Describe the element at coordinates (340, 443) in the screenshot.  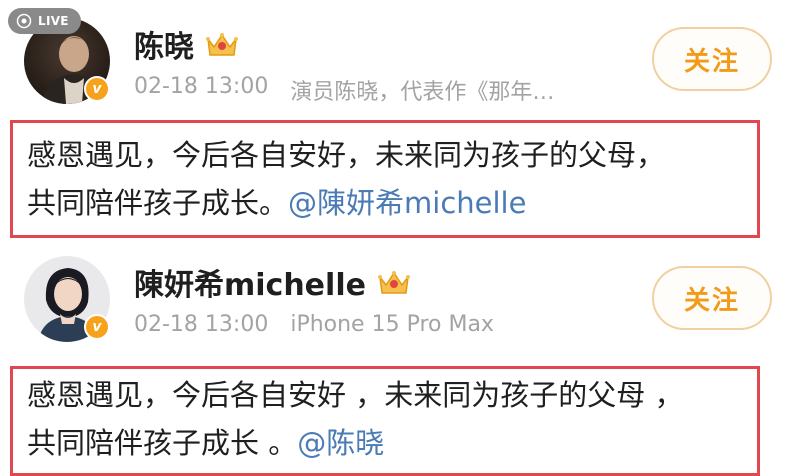
I see `mention-link: @陈晓` at that location.